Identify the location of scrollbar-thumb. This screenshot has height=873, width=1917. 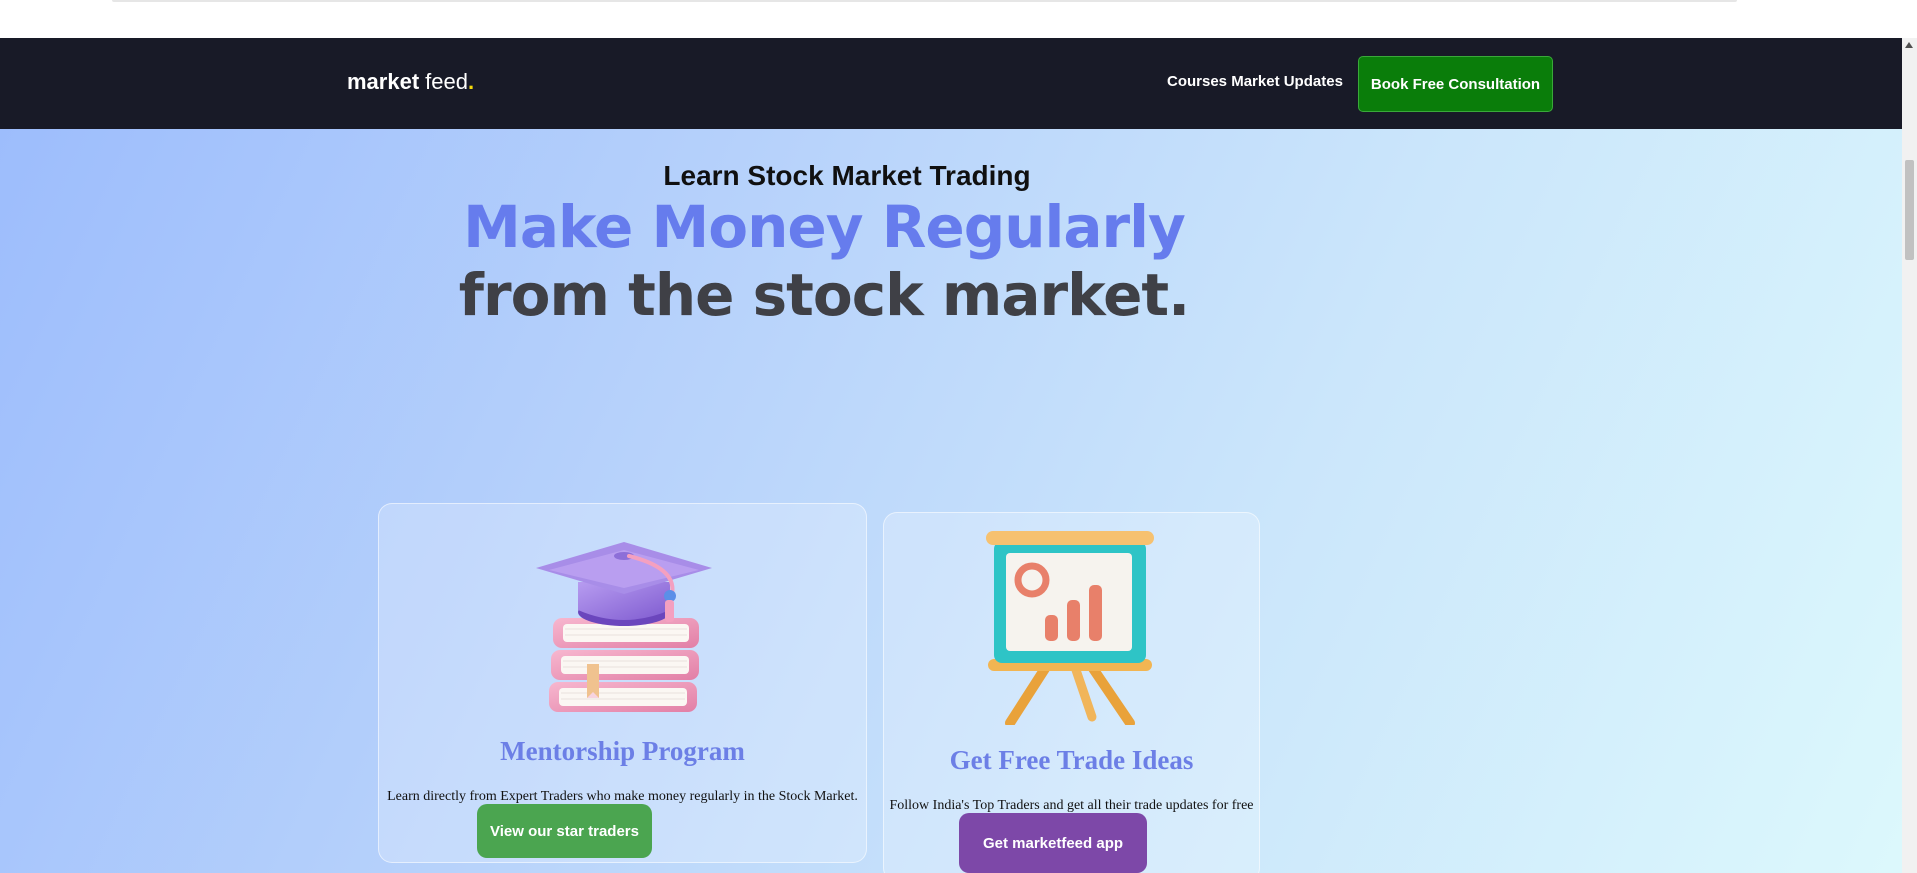
(1909, 210).